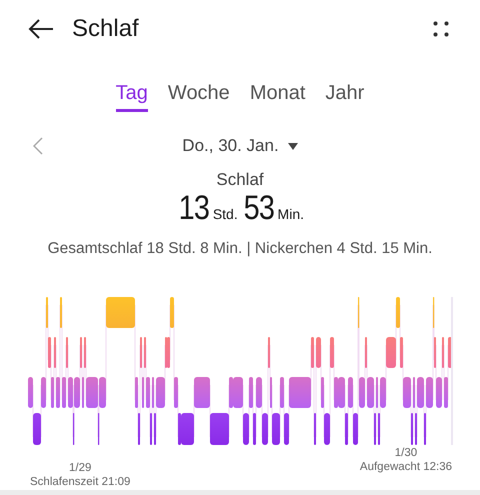 This screenshot has width=480, height=495. I want to click on sleep-details-text: Gesamtschlaf 18 Std. 8 Min. | Nickerchen 4 Std. 15 Min., so click(240, 249).